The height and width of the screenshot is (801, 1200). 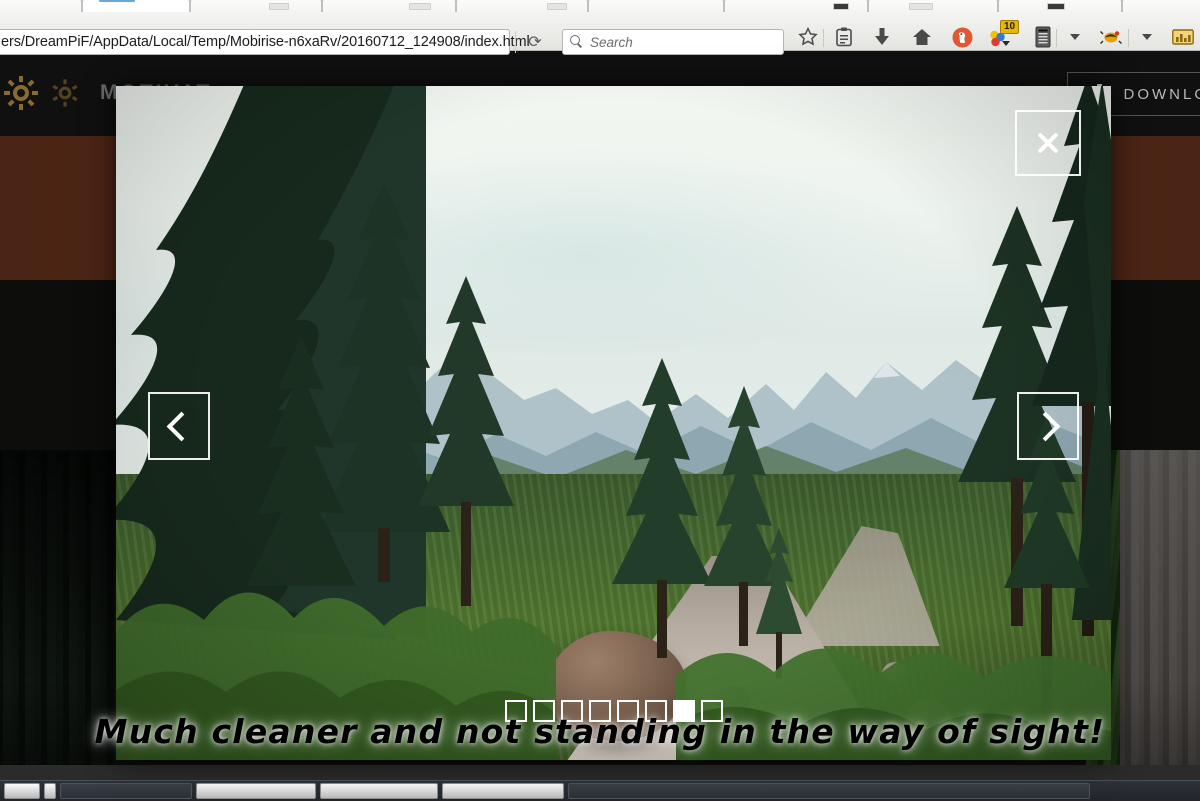 I want to click on reading-list-icon, so click(x=844, y=37).